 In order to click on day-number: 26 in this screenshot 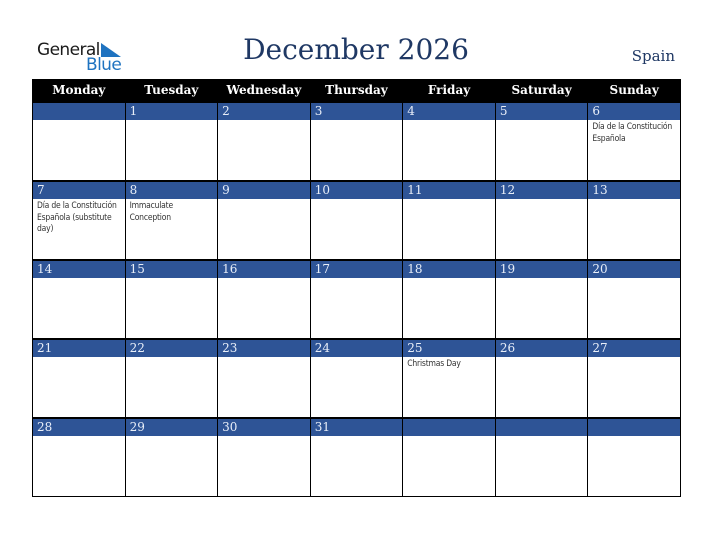, I will do `click(541, 347)`.